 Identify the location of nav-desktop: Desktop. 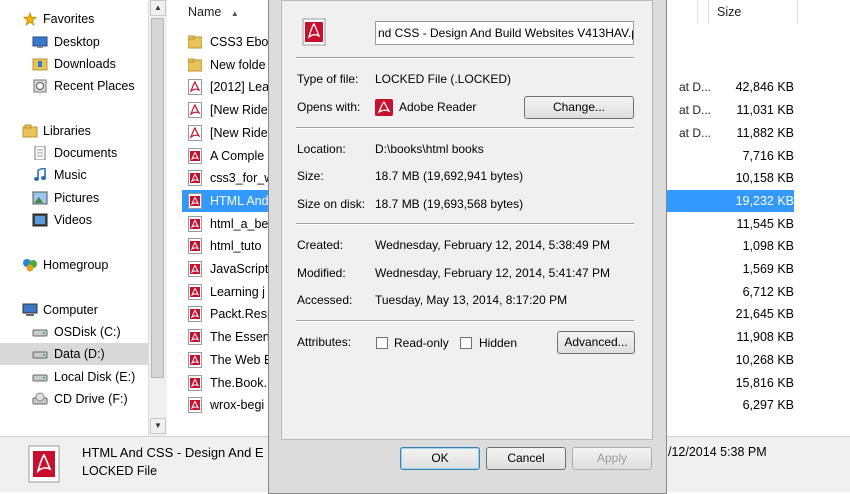
(74, 42).